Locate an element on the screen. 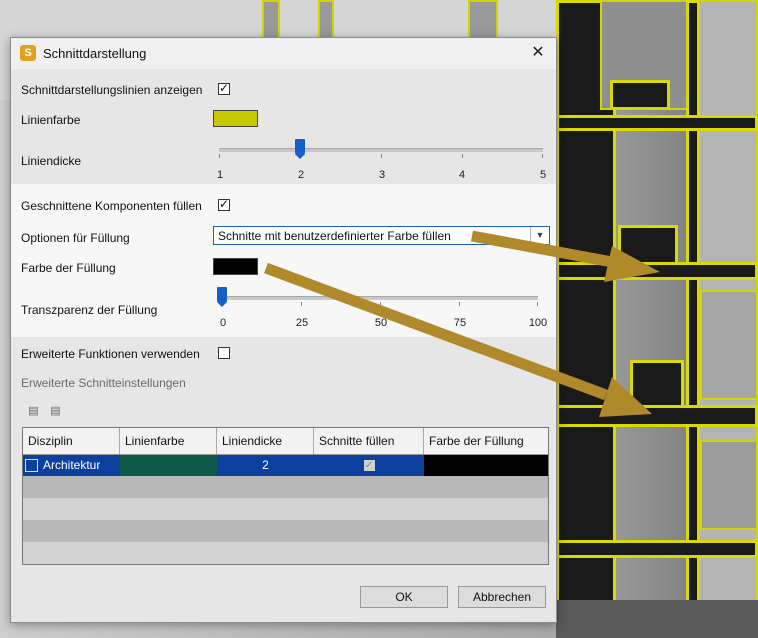 The image size is (758, 638). fill-checkbox: ✓ is located at coordinates (369, 466).